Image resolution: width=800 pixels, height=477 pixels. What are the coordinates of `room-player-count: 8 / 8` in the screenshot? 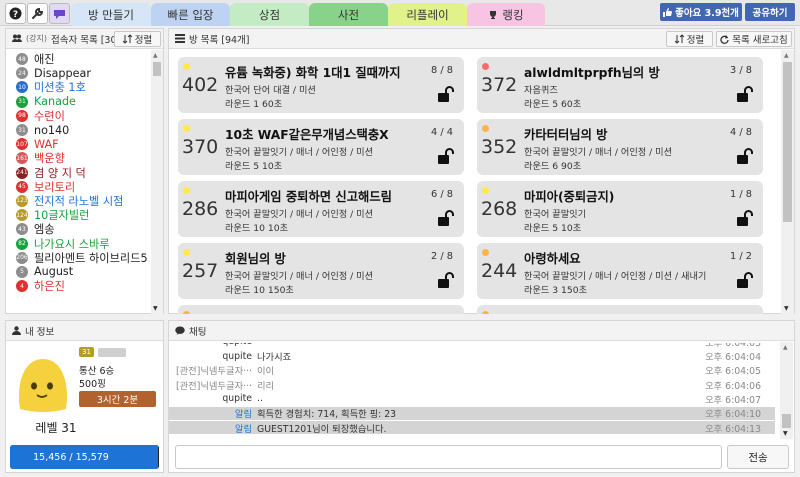 It's located at (442, 70).